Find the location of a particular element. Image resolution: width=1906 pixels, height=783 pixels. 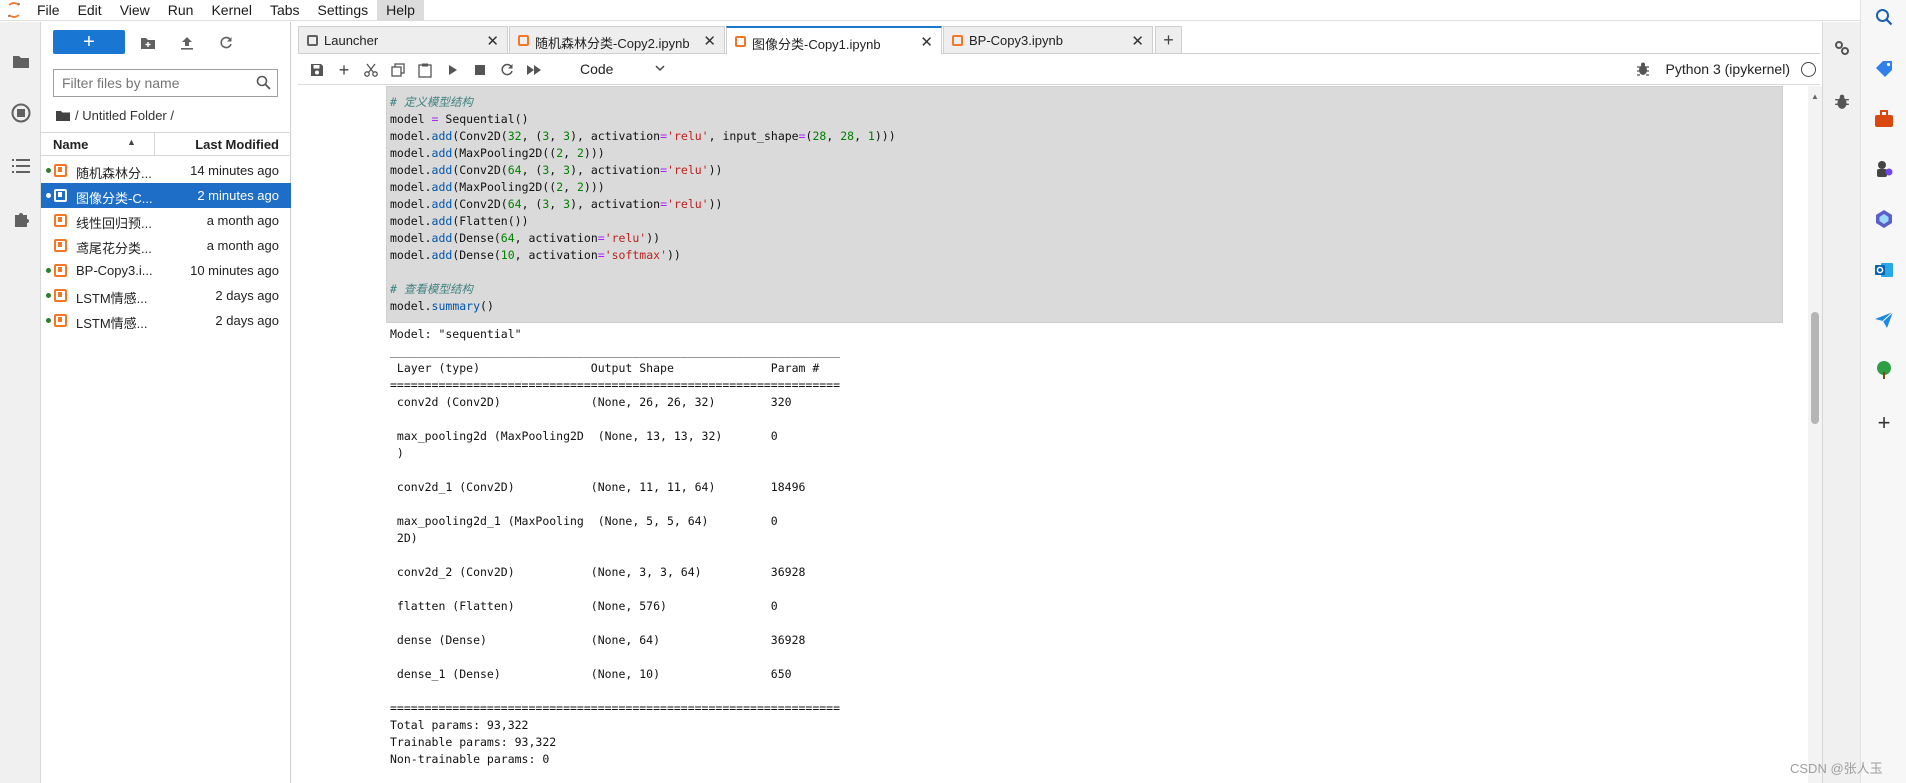

chevron-down-icon is located at coordinates (660, 69).